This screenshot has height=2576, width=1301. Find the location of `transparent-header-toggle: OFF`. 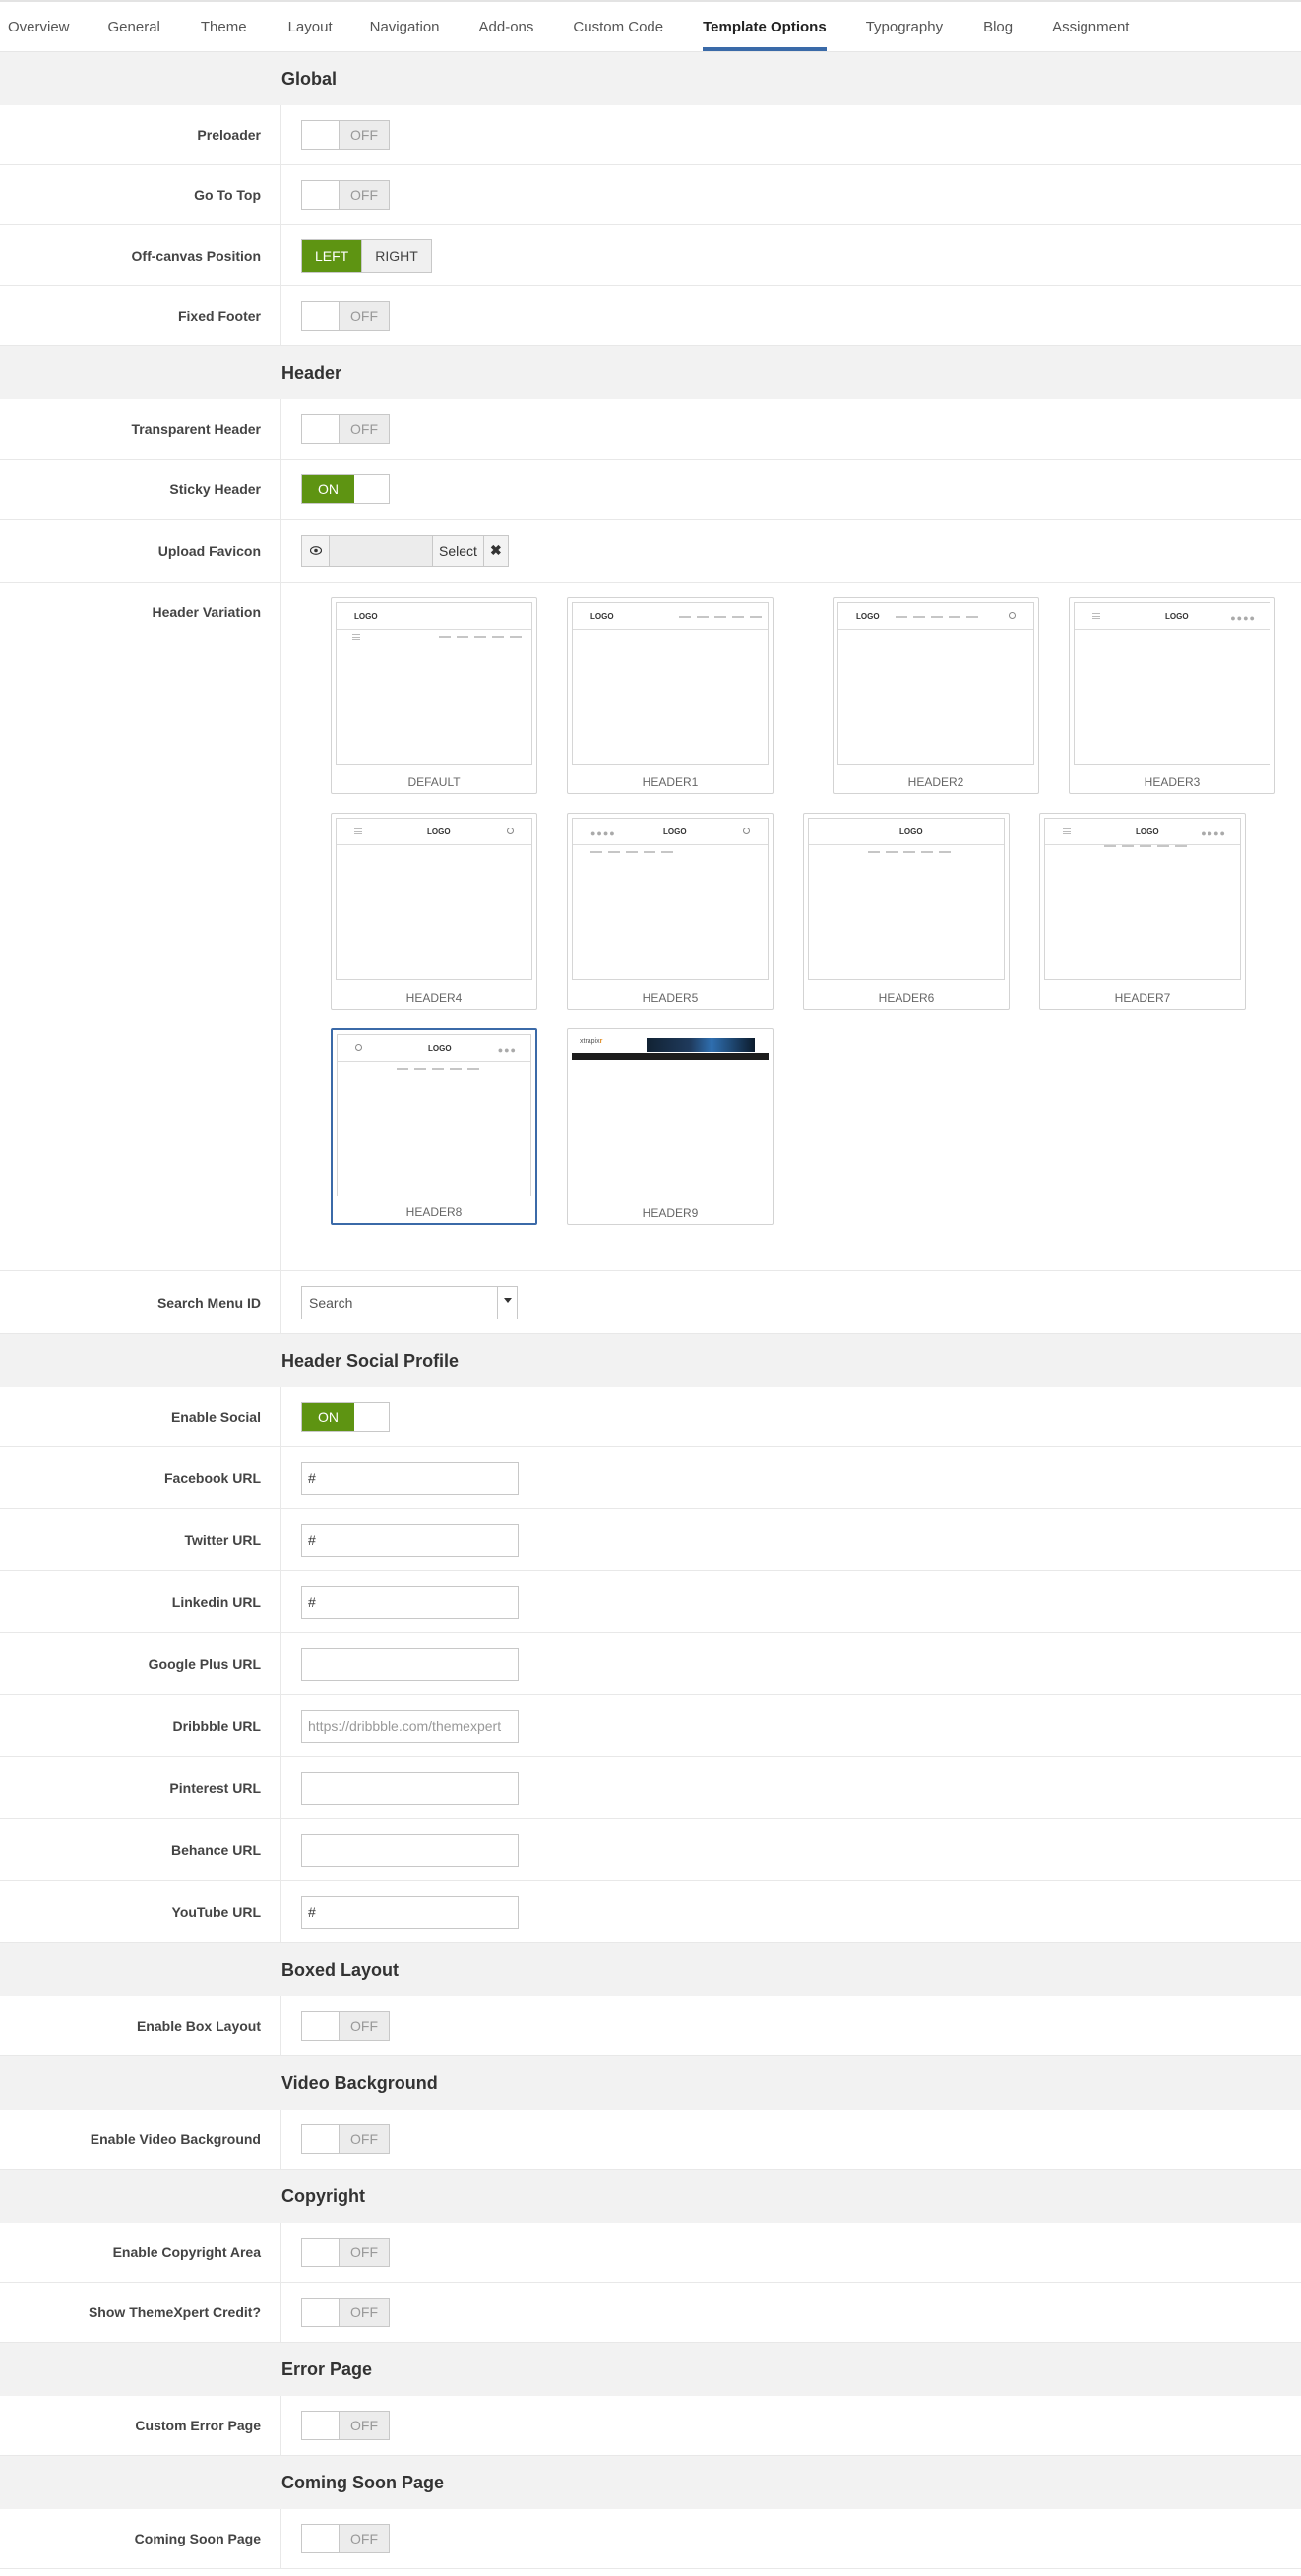

transparent-header-toggle: OFF is located at coordinates (345, 429).